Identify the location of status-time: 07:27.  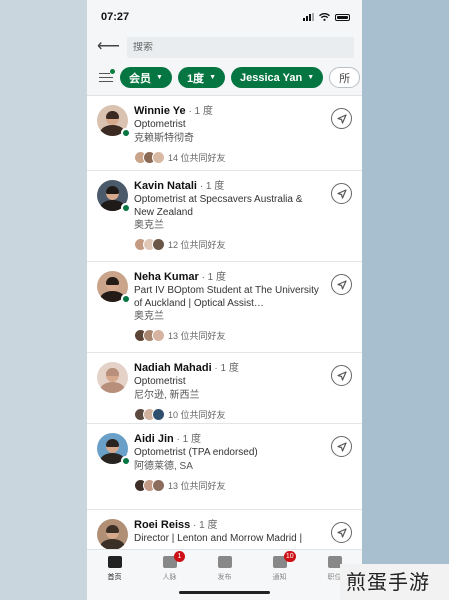
(115, 17).